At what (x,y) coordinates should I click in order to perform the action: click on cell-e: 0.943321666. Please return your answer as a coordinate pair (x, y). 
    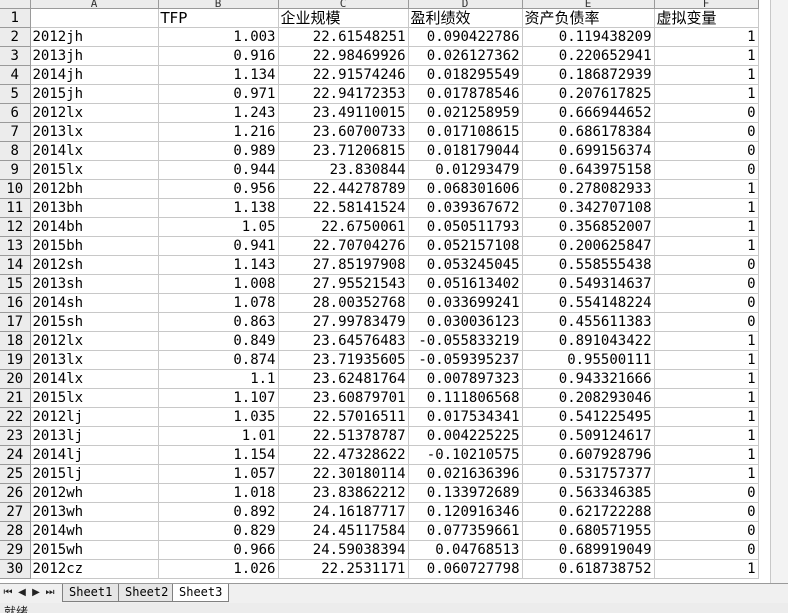
    Looking at the image, I should click on (588, 379).